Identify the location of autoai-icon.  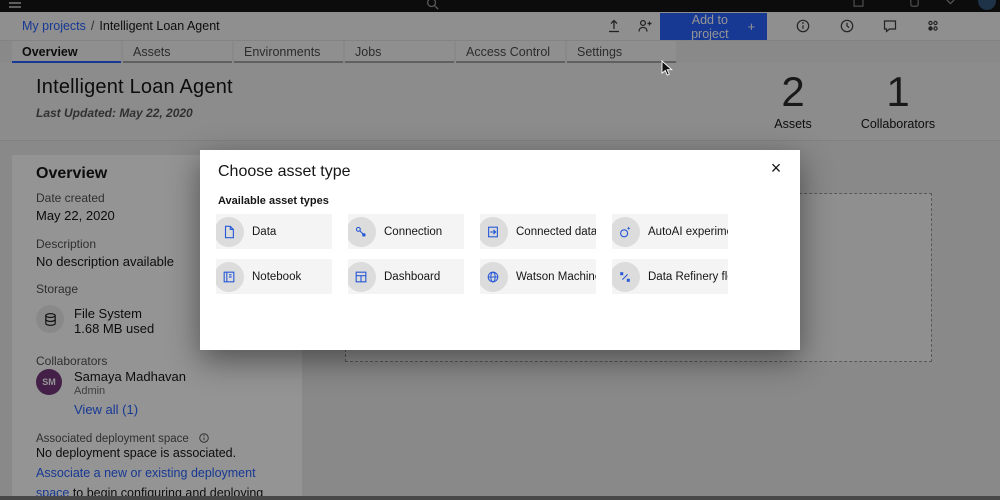
(625, 231).